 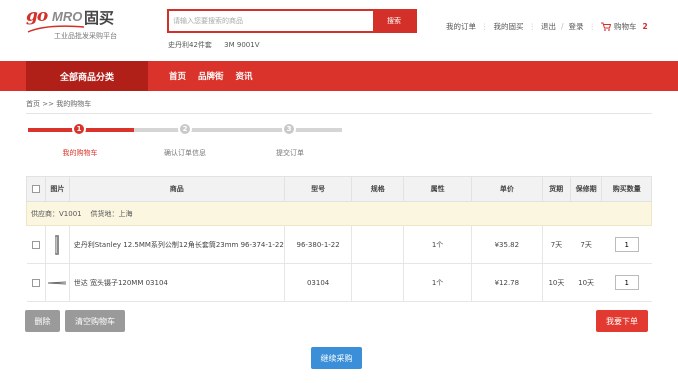 What do you see at coordinates (339, 76) in the screenshot?
I see `main-nav: 全部商品分类 首页 品牌街 资讯` at bounding box center [339, 76].